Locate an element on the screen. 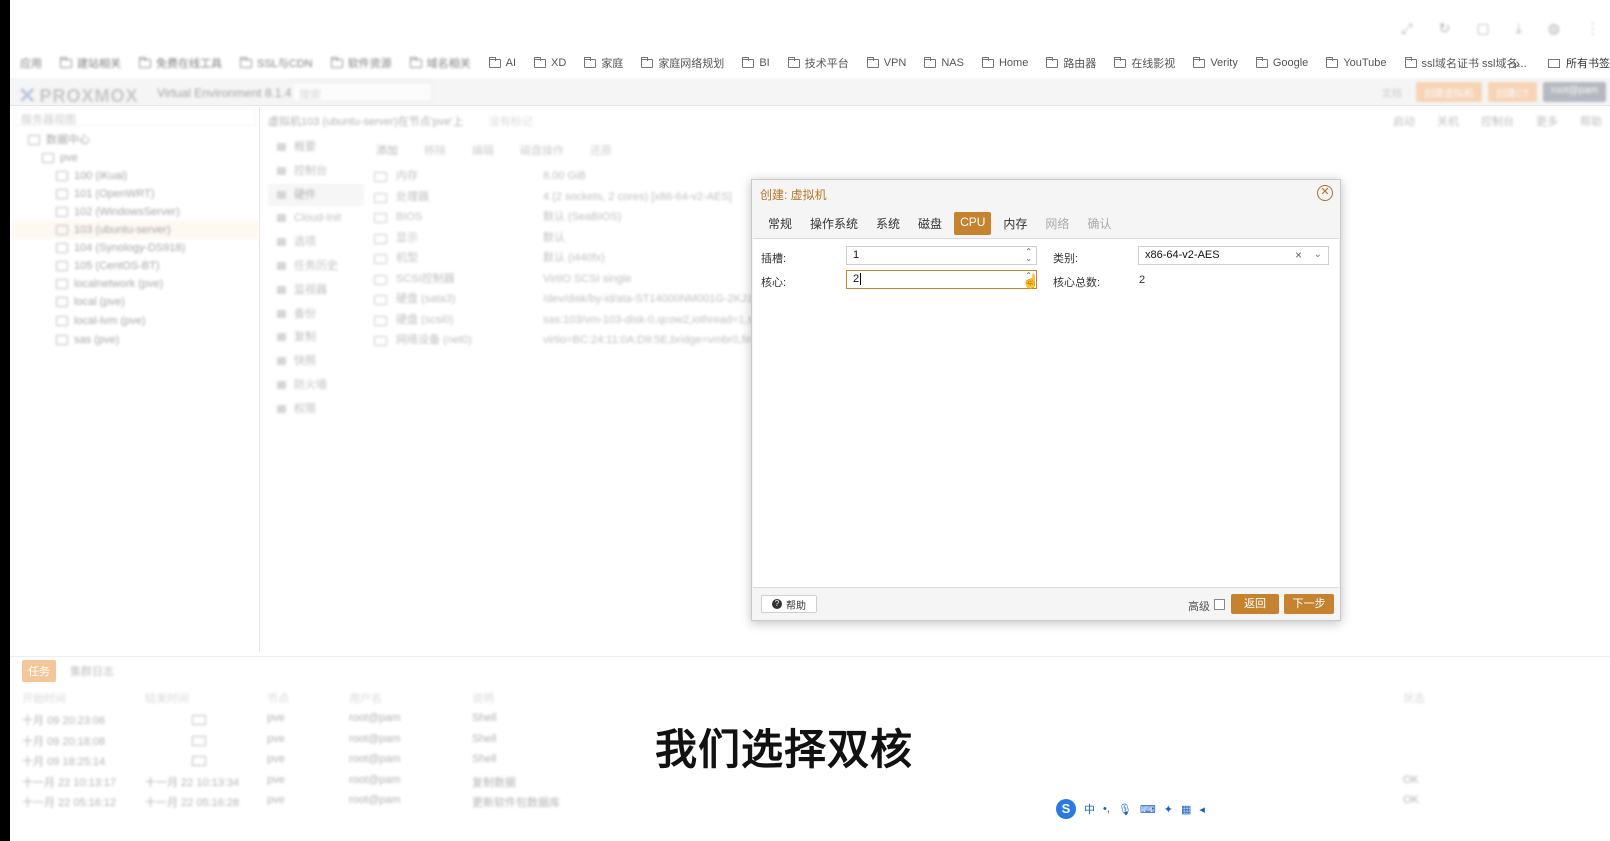 The image size is (1610, 841). remove-button: 移除 is located at coordinates (435, 150).